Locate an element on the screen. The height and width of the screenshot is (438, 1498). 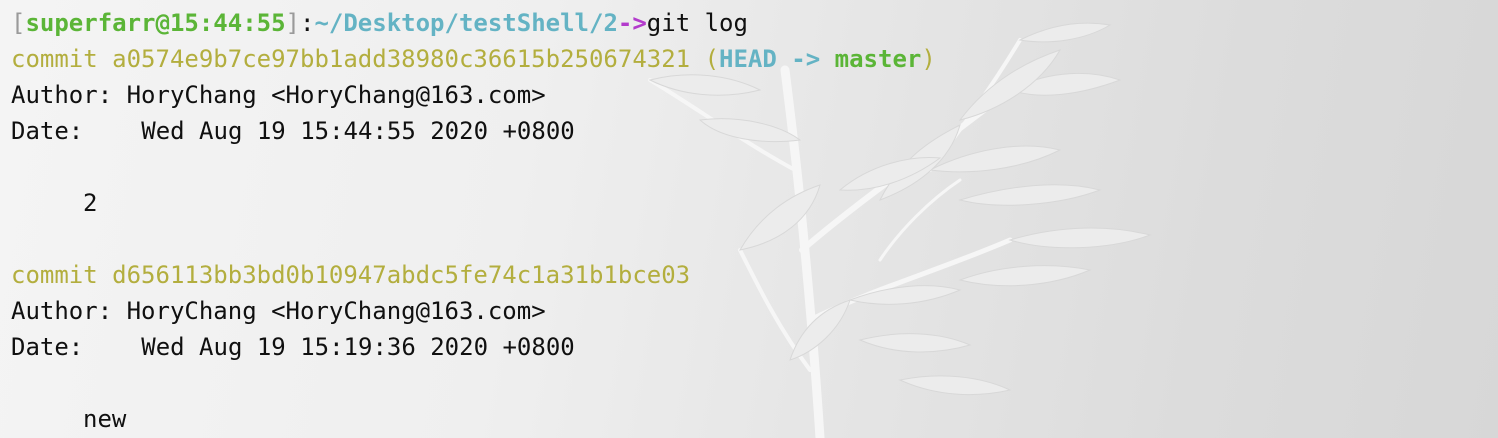
date-value: Wed Aug 19 15:19:36 2020 +0800 is located at coordinates (358, 347).